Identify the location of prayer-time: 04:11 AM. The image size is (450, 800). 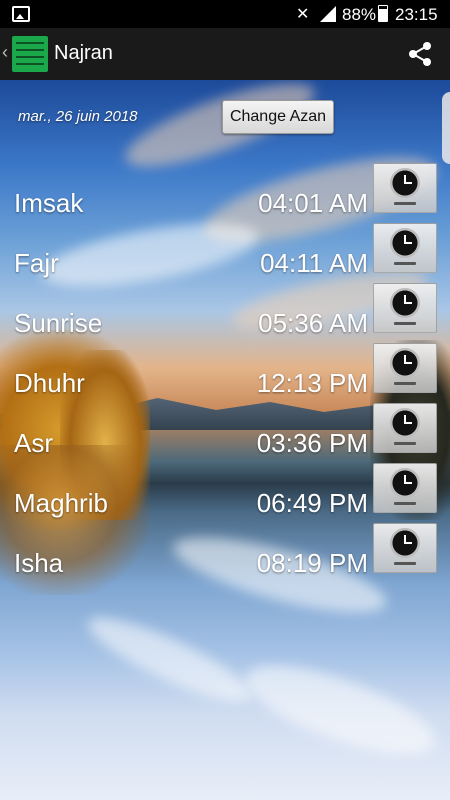
(314, 263).